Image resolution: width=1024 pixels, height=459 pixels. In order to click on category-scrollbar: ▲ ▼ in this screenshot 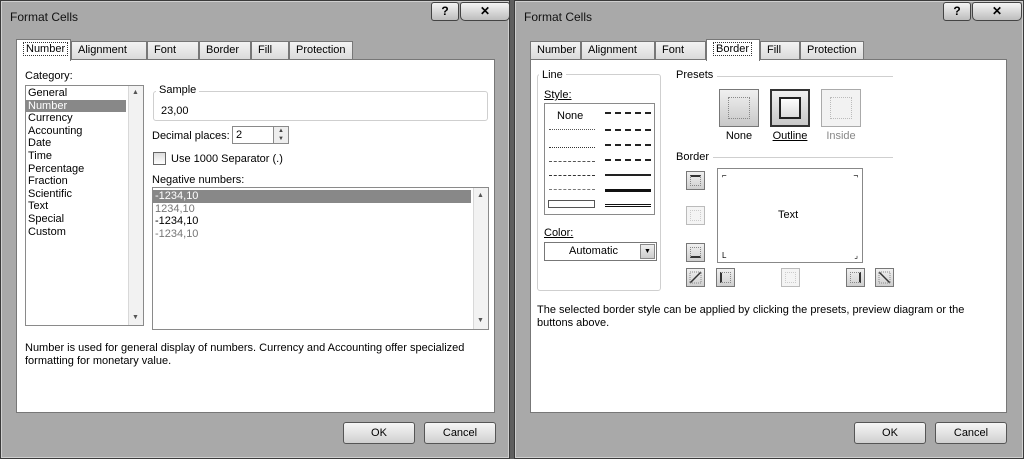, I will do `click(135, 205)`.